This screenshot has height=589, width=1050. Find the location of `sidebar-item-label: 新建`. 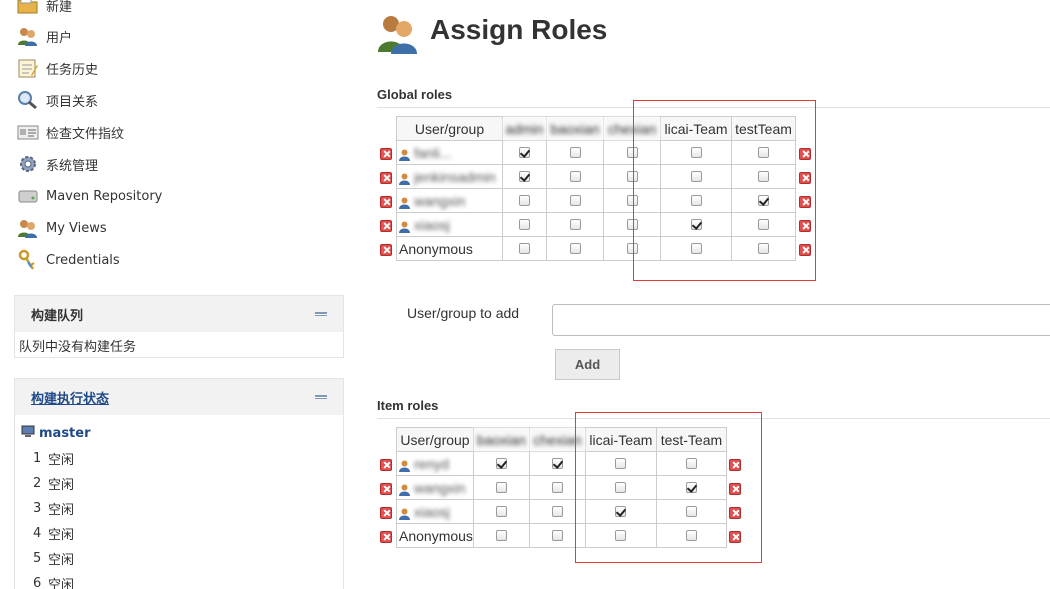

sidebar-item-label: 新建 is located at coordinates (59, 7).